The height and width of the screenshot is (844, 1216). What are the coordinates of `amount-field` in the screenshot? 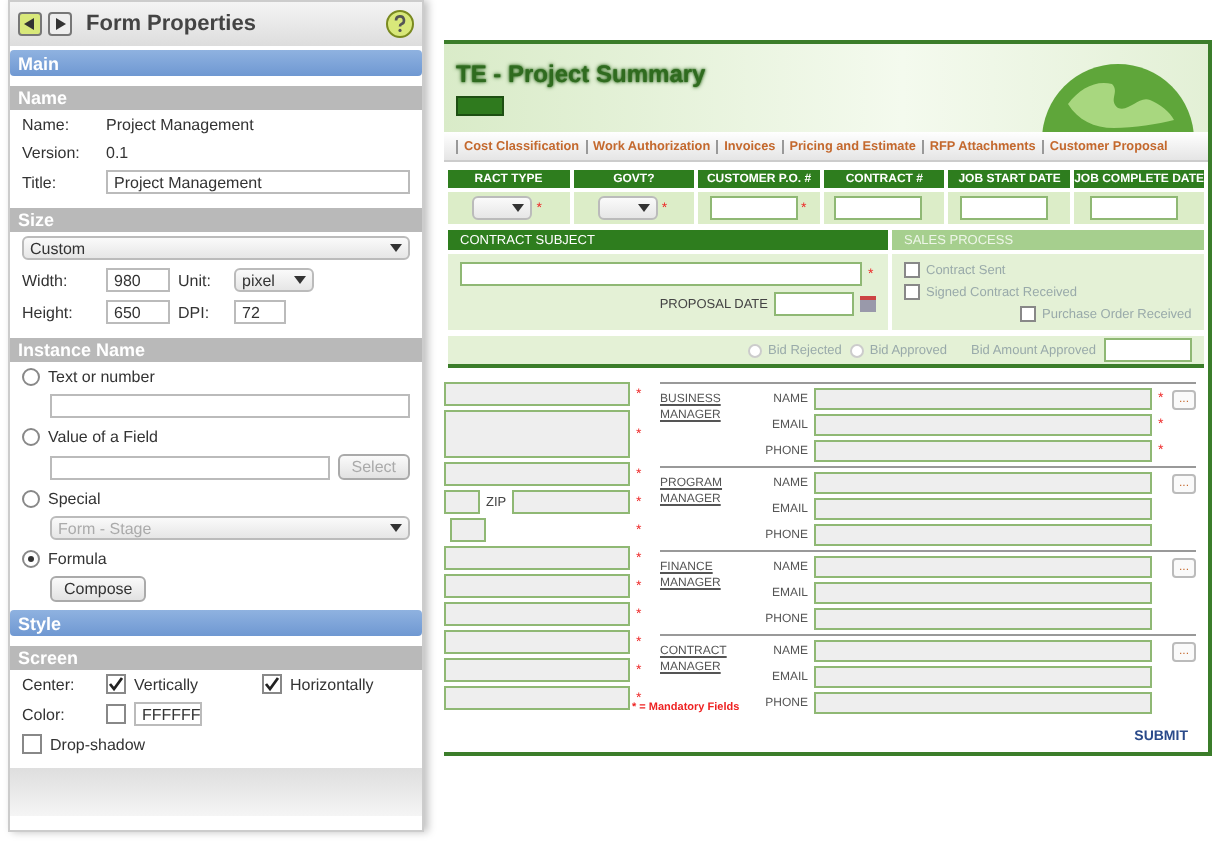 It's located at (1148, 350).